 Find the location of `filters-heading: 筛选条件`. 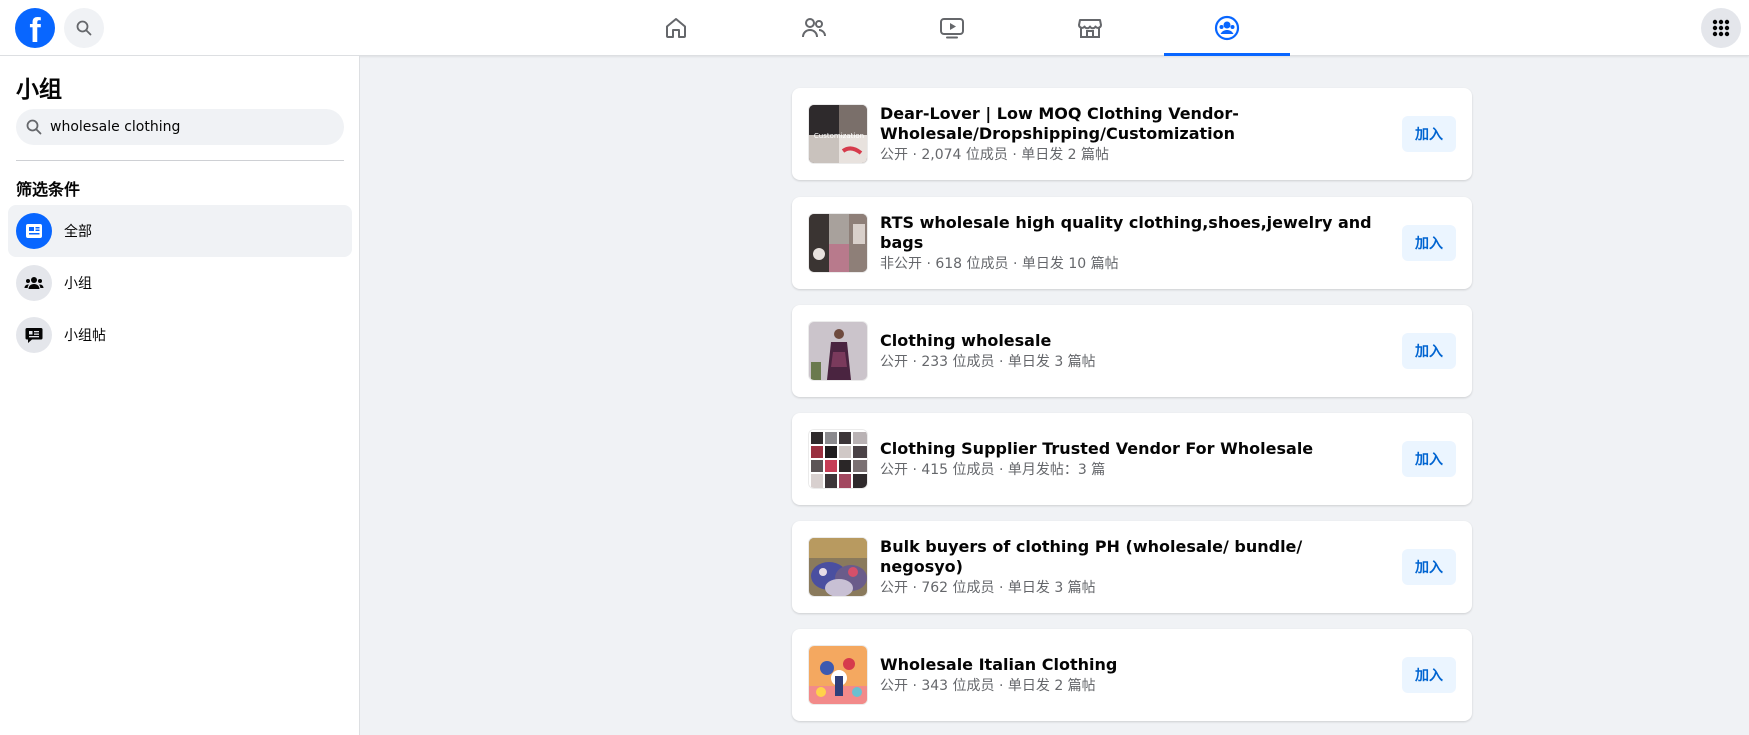

filters-heading: 筛选条件 is located at coordinates (48, 189).